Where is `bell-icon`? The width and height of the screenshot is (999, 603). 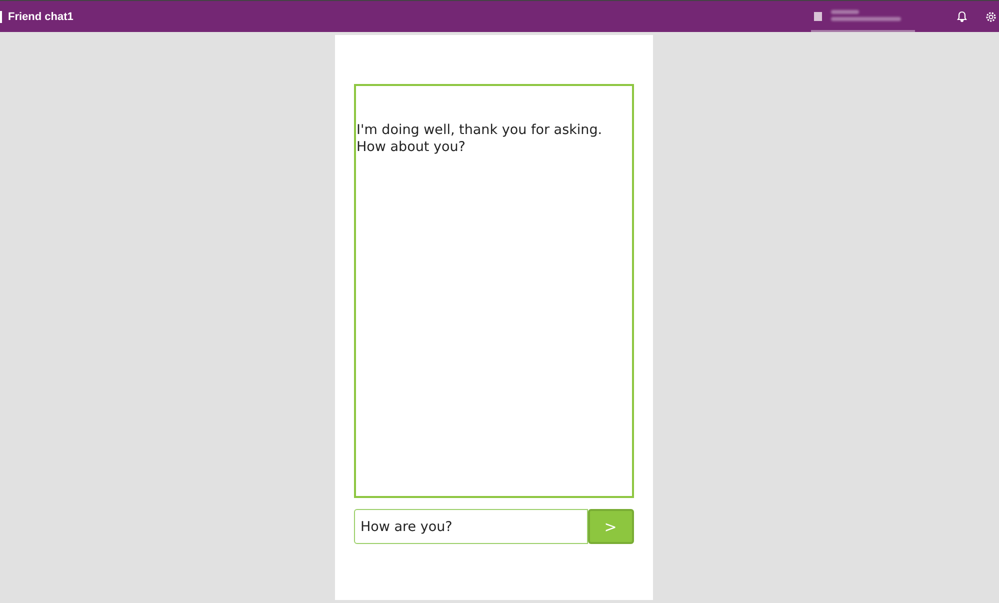
bell-icon is located at coordinates (962, 16).